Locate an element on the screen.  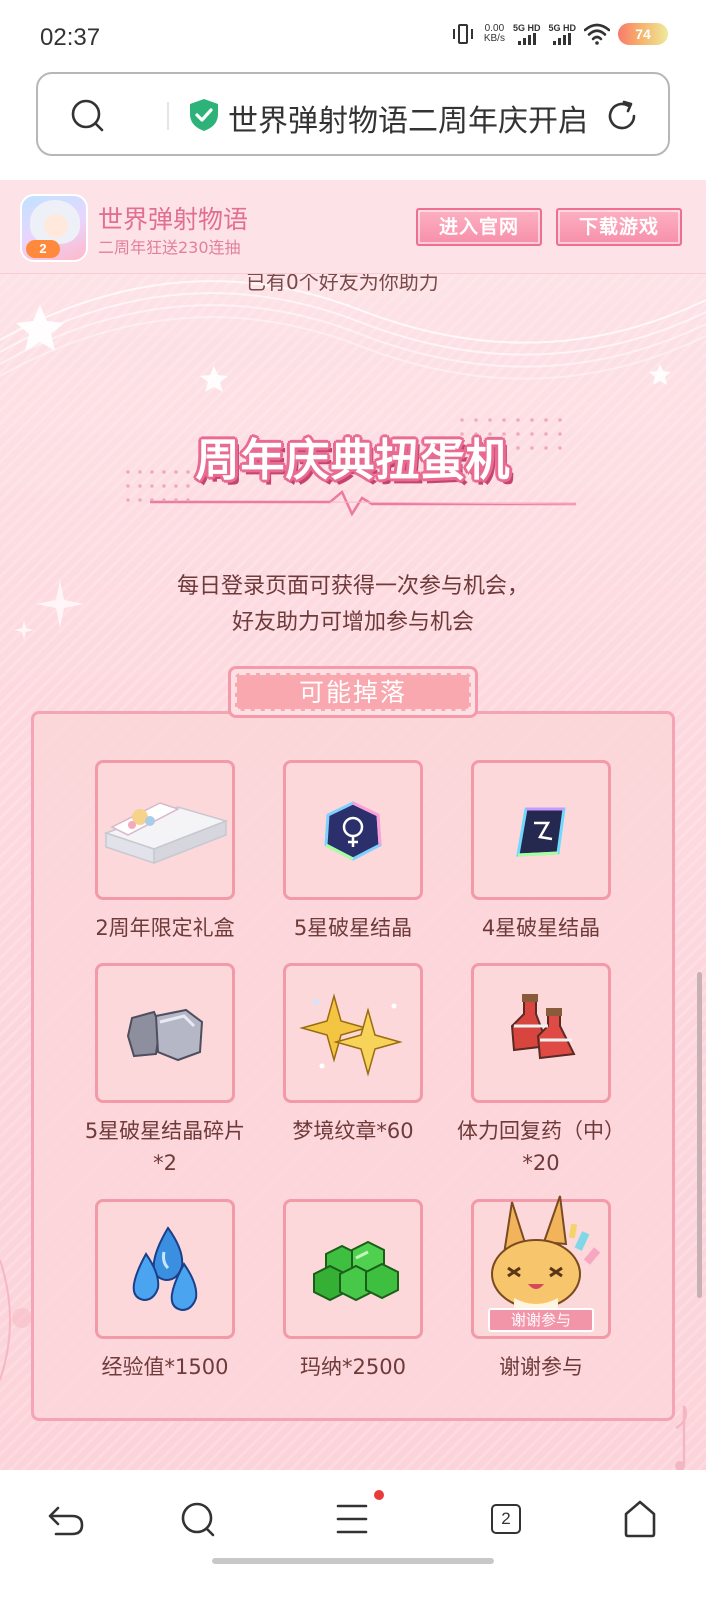
signal-sim1-label: 5G HD is located at coordinates (526, 28).